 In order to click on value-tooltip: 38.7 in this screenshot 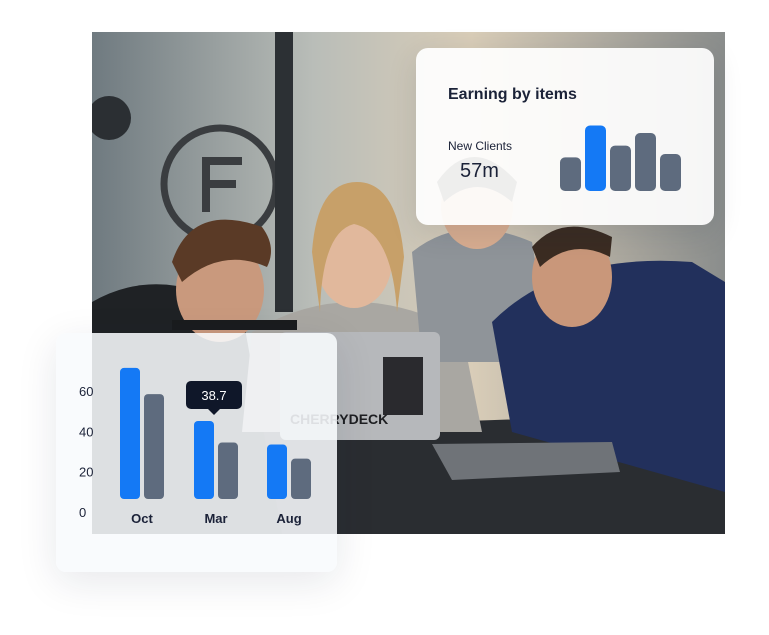, I will do `click(214, 397)`.